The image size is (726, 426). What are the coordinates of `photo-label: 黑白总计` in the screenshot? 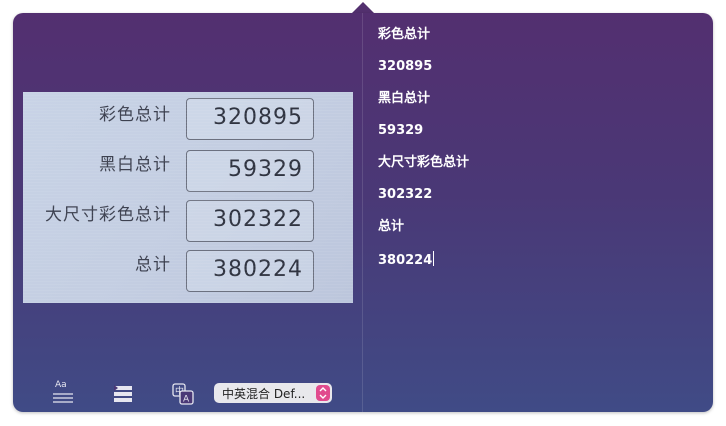 It's located at (135, 165).